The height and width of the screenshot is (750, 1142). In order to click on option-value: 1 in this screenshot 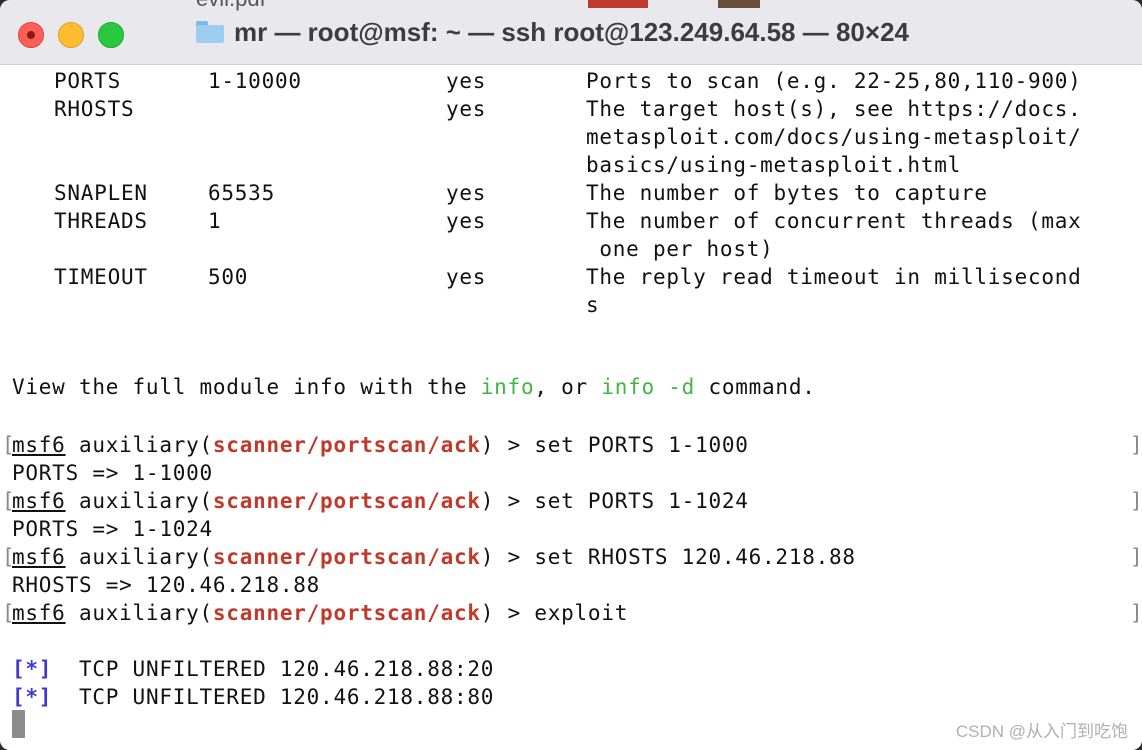, I will do `click(215, 221)`.